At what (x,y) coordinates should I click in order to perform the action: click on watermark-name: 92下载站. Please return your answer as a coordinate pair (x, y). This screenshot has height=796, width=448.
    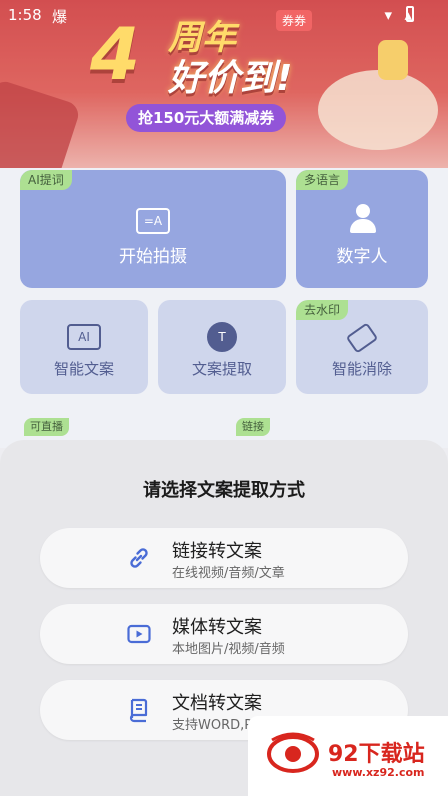
    Looking at the image, I should click on (376, 754).